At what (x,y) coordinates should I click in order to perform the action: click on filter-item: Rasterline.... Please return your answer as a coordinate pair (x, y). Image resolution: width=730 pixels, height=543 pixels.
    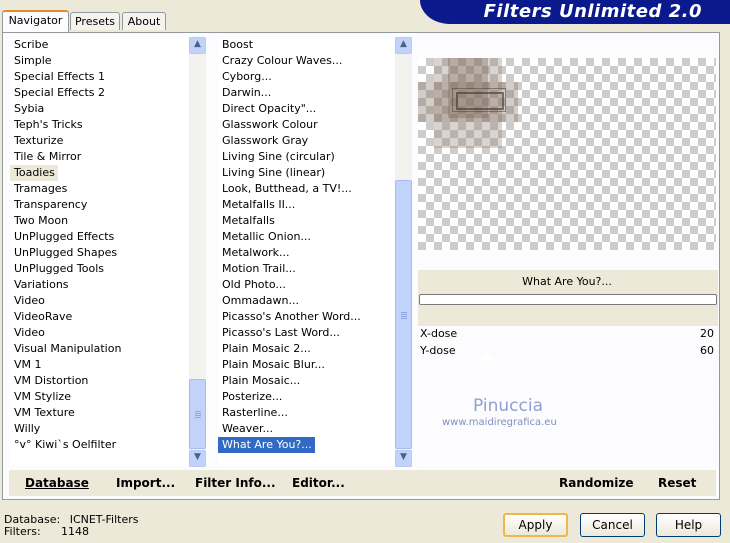
    Looking at the image, I should click on (306, 413).